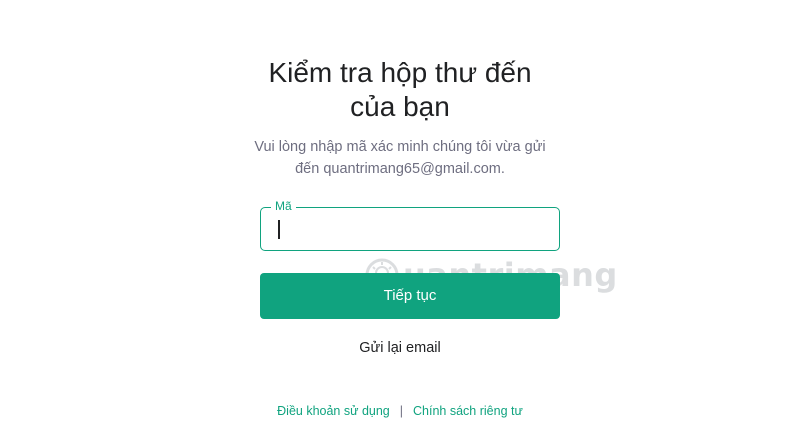 This screenshot has width=800, height=447. Describe the element at coordinates (400, 90) in the screenshot. I see `page-title: Kiểm tra hộp thư đến của bạn` at that location.